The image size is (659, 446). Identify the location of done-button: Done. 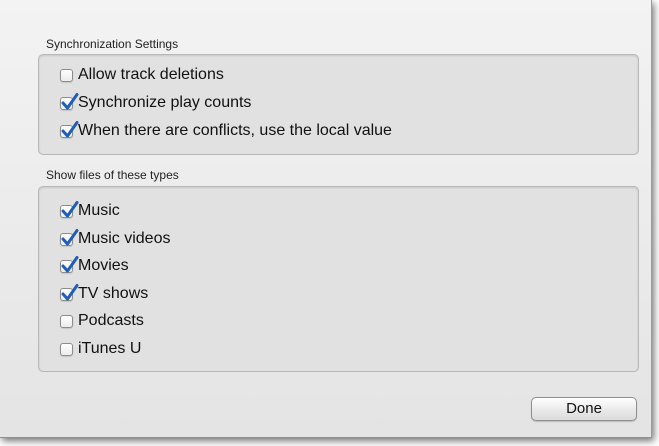
(584, 409).